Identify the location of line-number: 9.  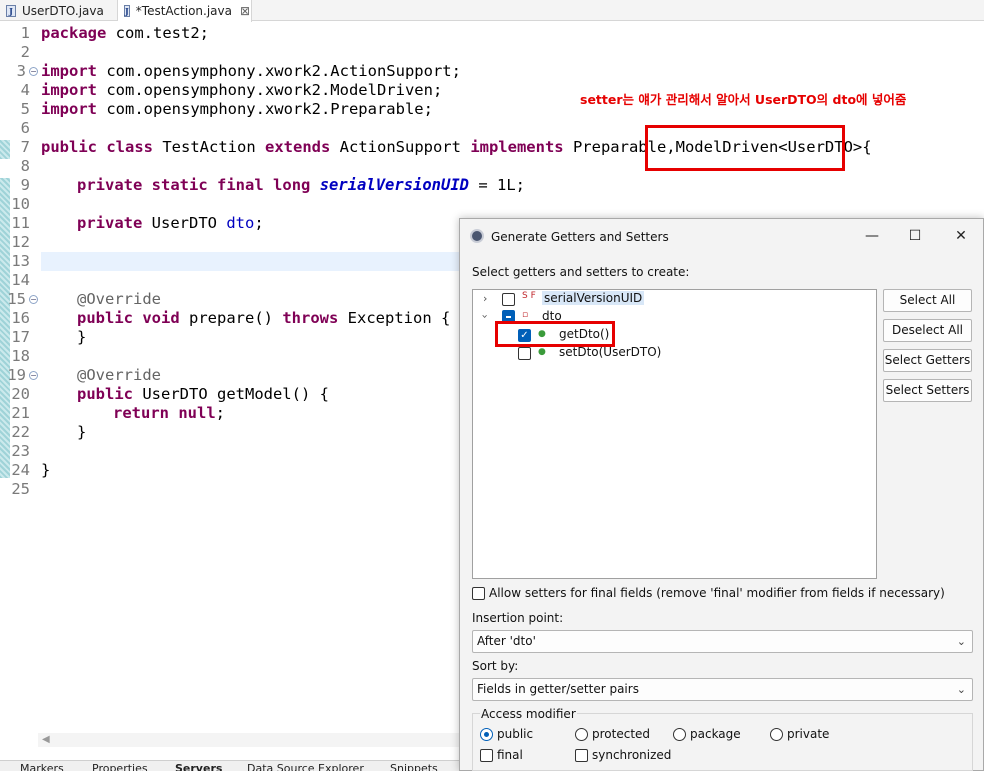
(25, 185).